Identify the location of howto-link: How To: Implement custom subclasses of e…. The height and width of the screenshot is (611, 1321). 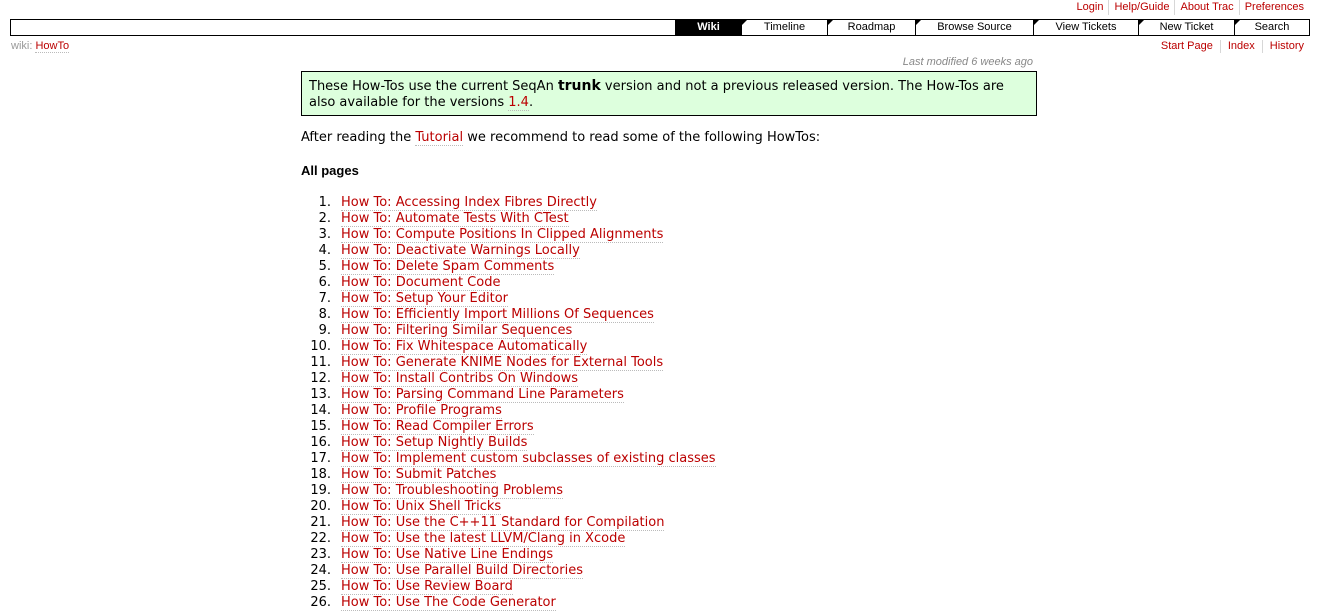
(528, 459).